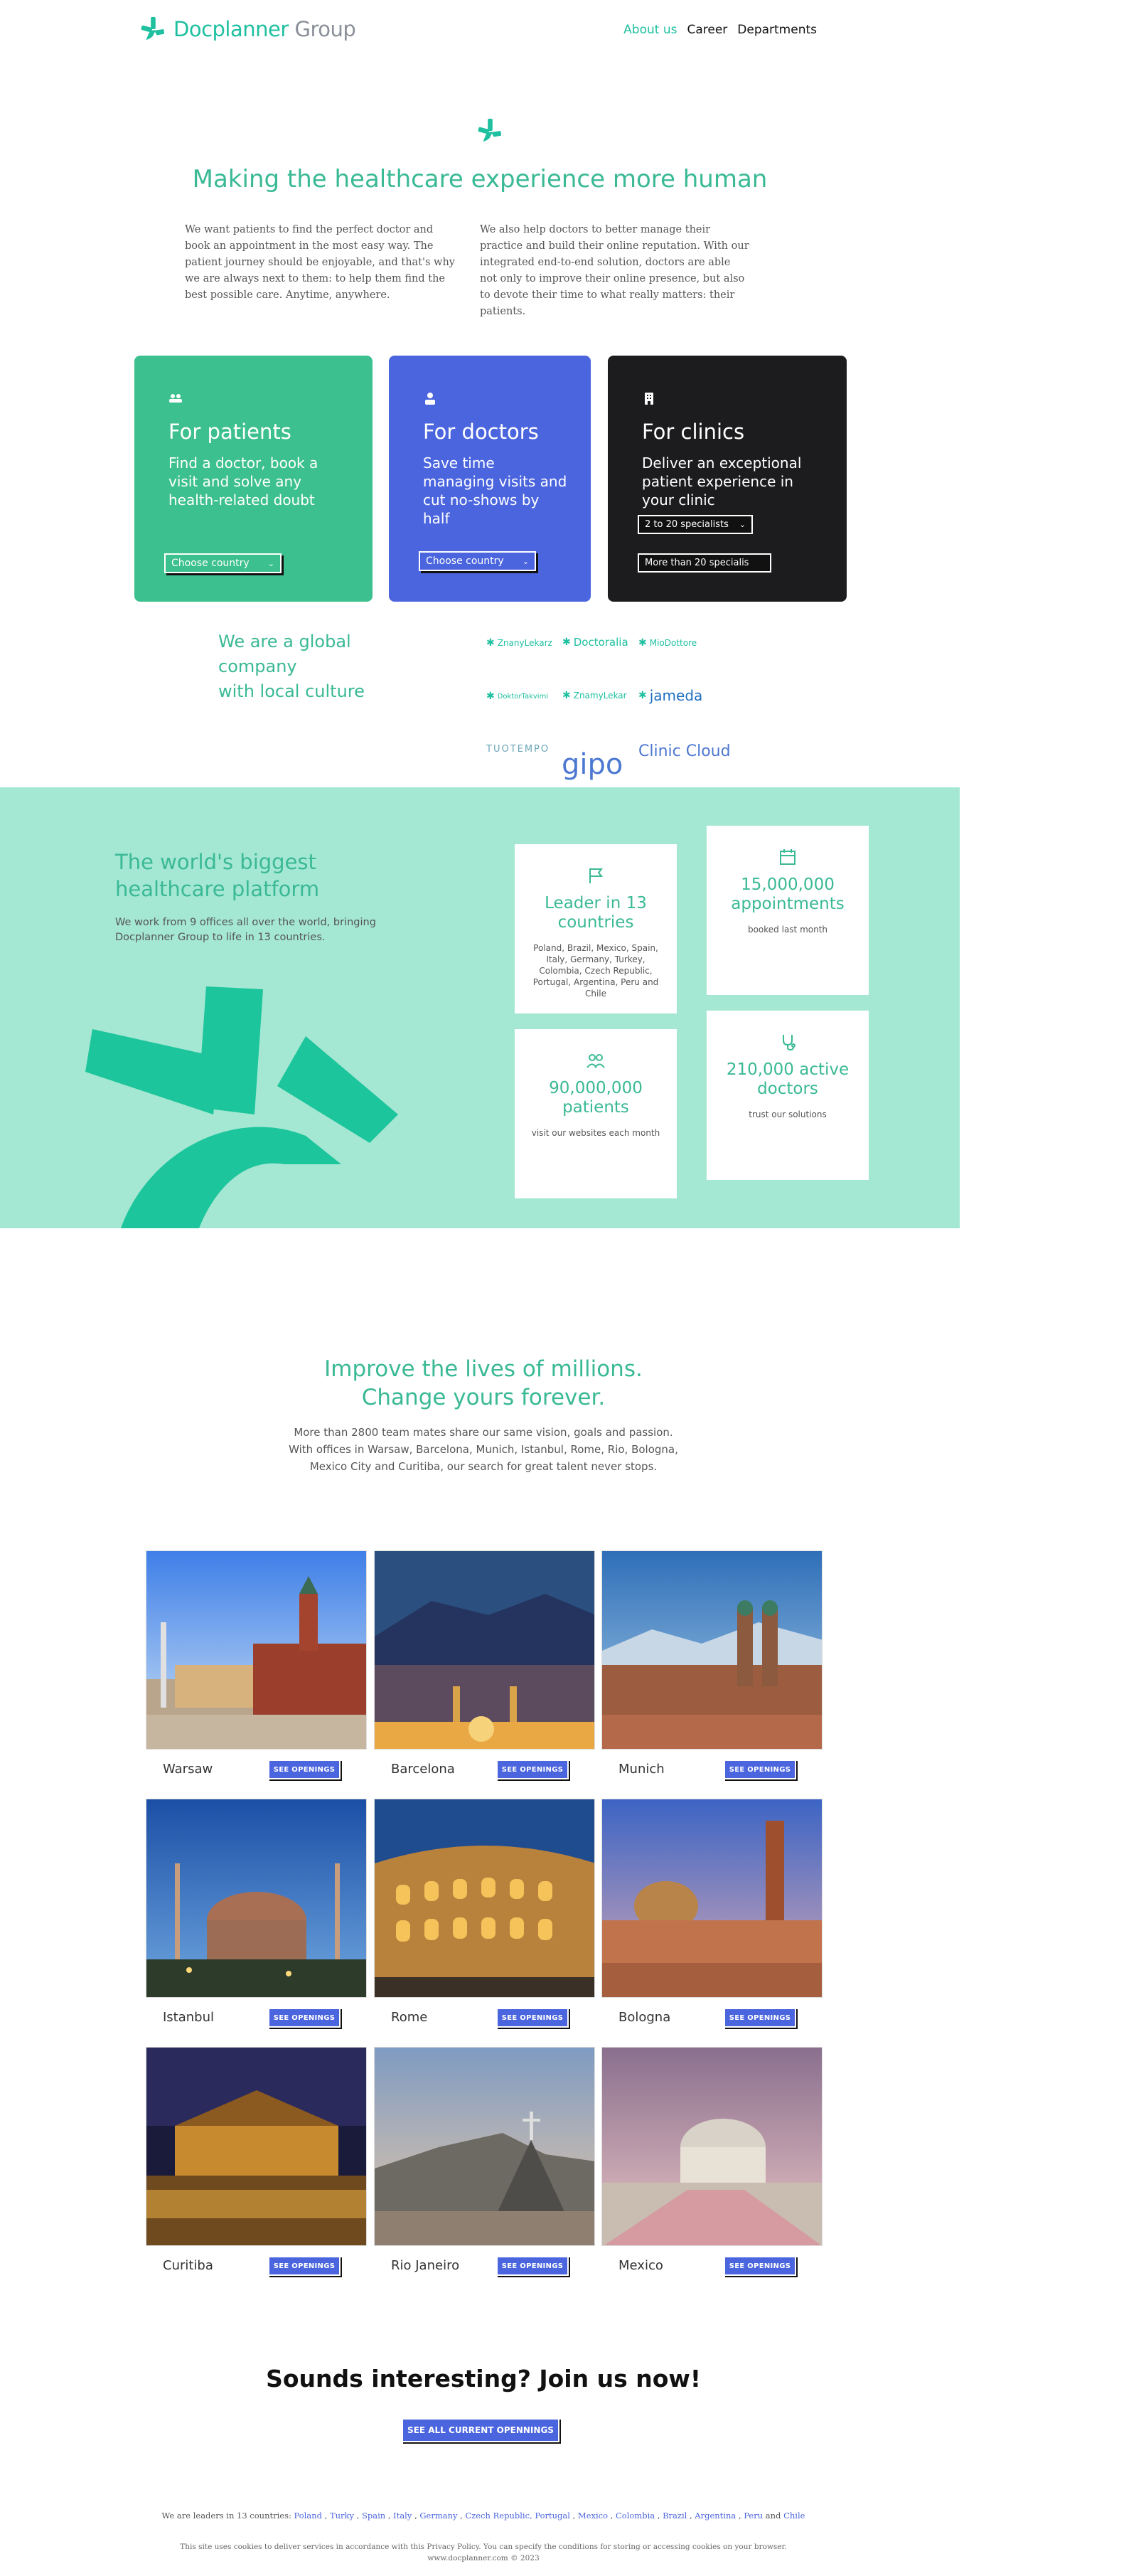  I want to click on partner-logo-jameda: ✱ jameda, so click(670, 695).